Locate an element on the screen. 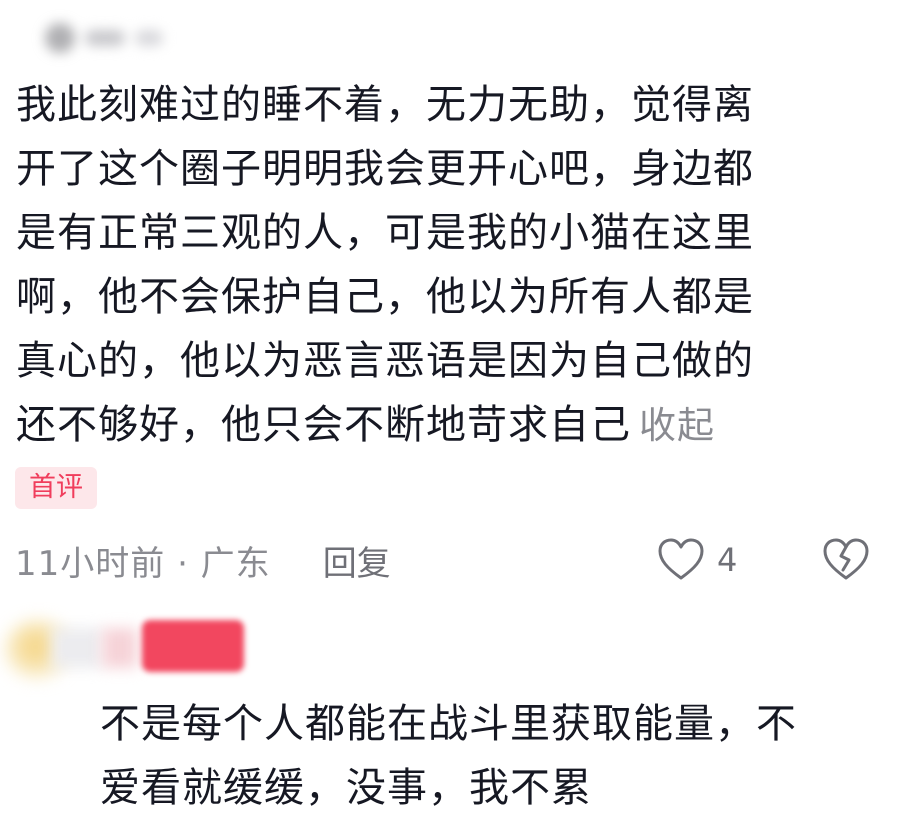 Image resolution: width=914 pixels, height=820 pixels. reply-author-redacted is located at coordinates (193, 646).